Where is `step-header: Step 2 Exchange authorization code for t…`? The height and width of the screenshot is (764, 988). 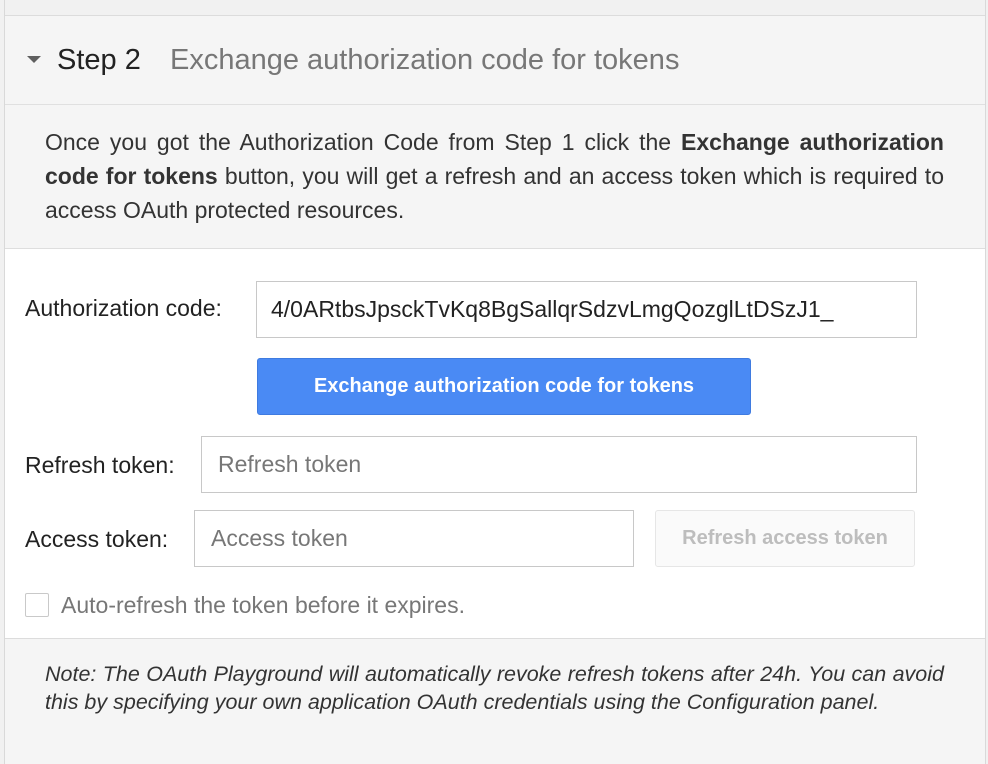
step-header: Step 2 Exchange authorization code for t… is located at coordinates (495, 60).